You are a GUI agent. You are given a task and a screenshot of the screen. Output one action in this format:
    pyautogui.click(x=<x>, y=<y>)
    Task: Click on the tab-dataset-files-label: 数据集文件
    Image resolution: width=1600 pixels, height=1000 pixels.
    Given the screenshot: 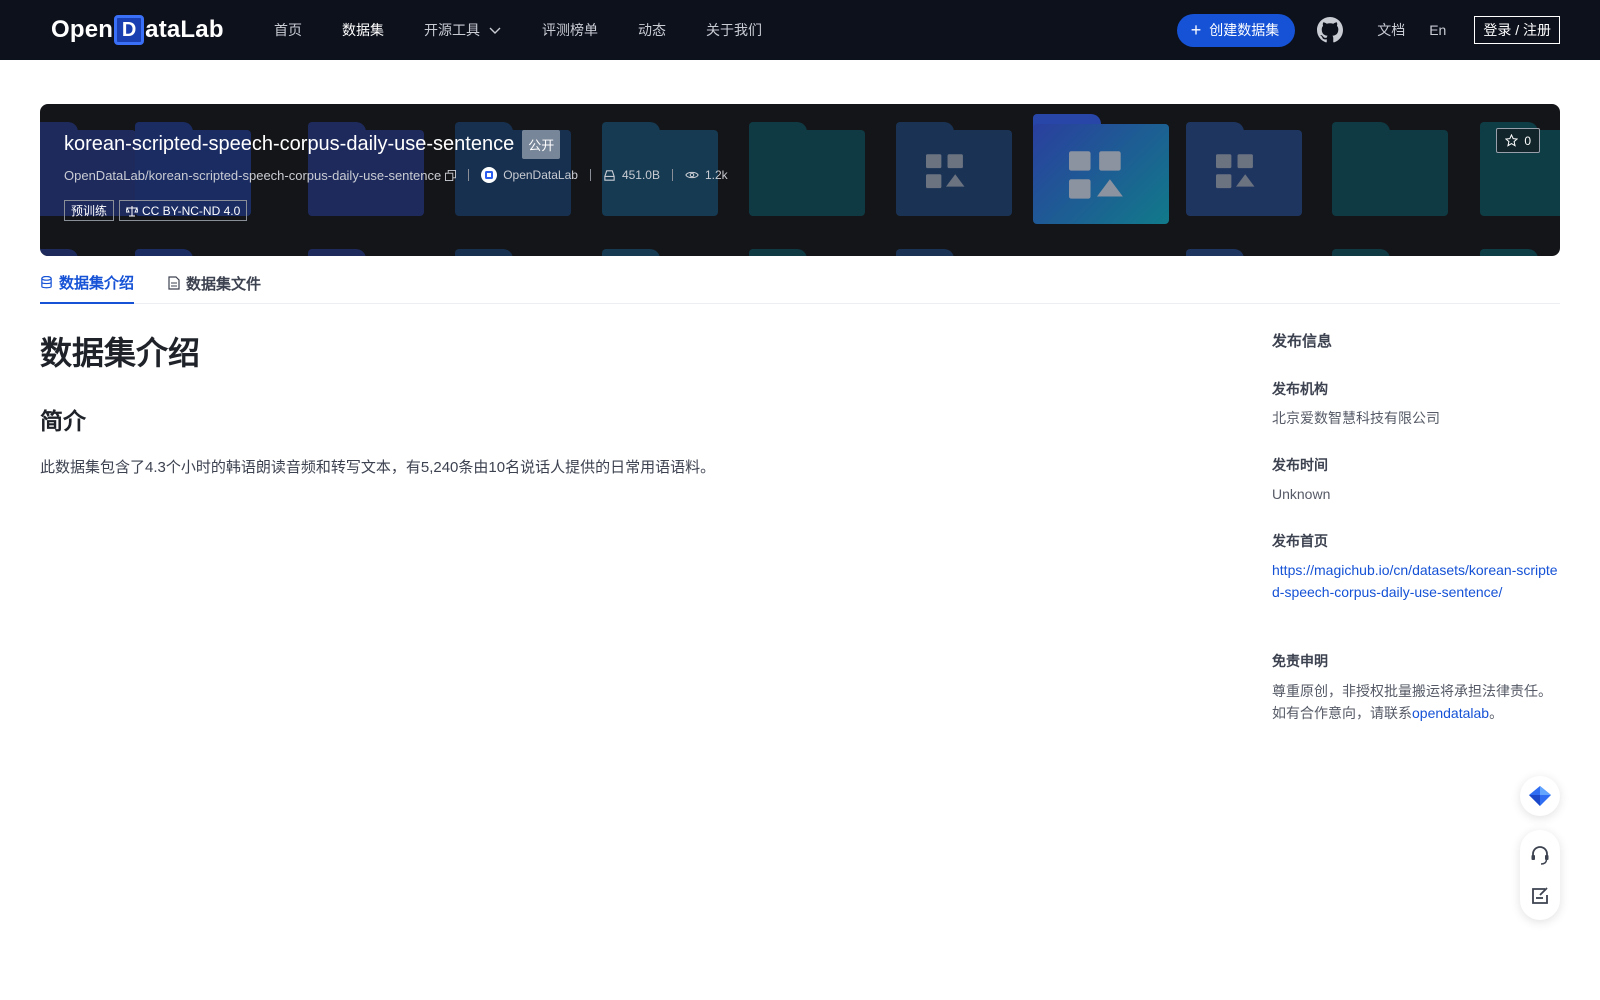 What is the action you would take?
    pyautogui.click(x=224, y=284)
    